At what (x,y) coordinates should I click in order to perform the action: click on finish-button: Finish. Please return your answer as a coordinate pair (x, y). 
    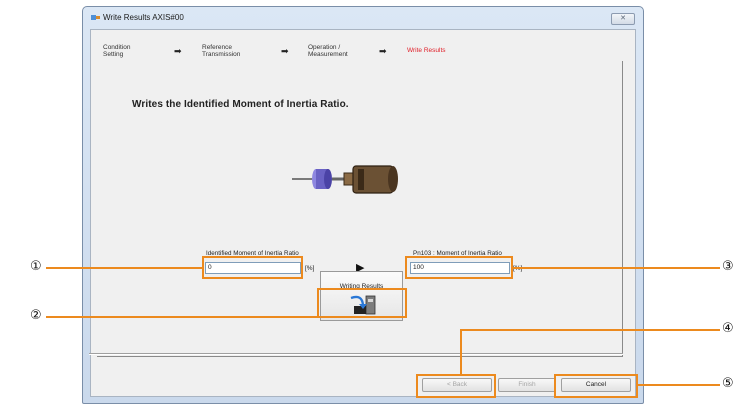
    Looking at the image, I should click on (527, 385).